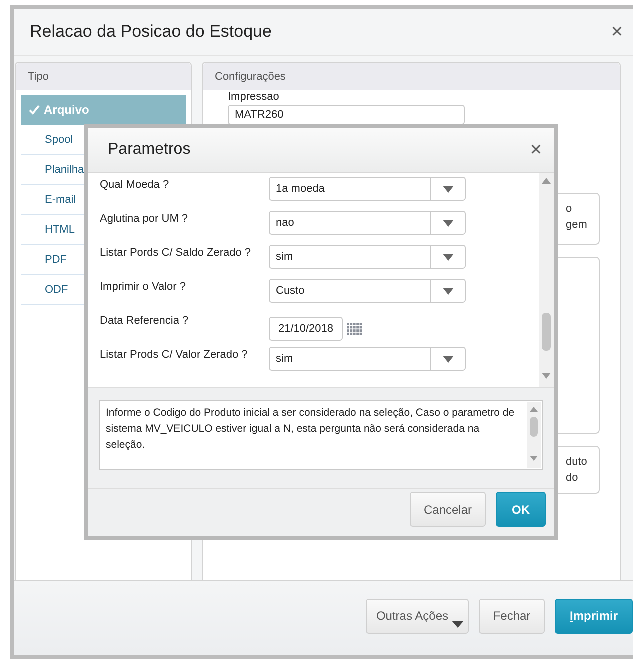  Describe the element at coordinates (512, 616) in the screenshot. I see `close-window-button: Fechar` at that location.